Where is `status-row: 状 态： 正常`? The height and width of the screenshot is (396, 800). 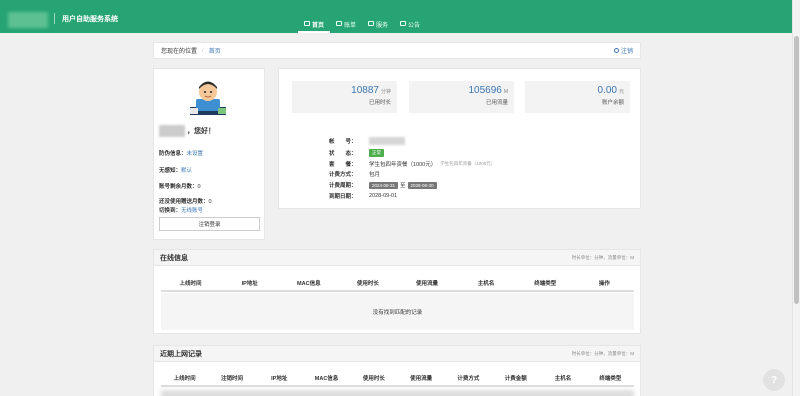 status-row: 状 态： 正常 is located at coordinates (356, 153).